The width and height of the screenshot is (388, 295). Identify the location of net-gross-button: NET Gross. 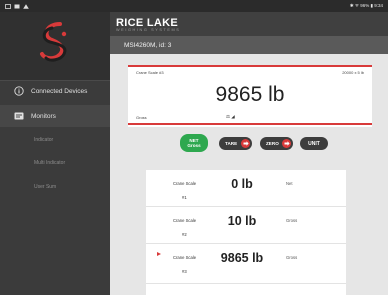
(194, 143).